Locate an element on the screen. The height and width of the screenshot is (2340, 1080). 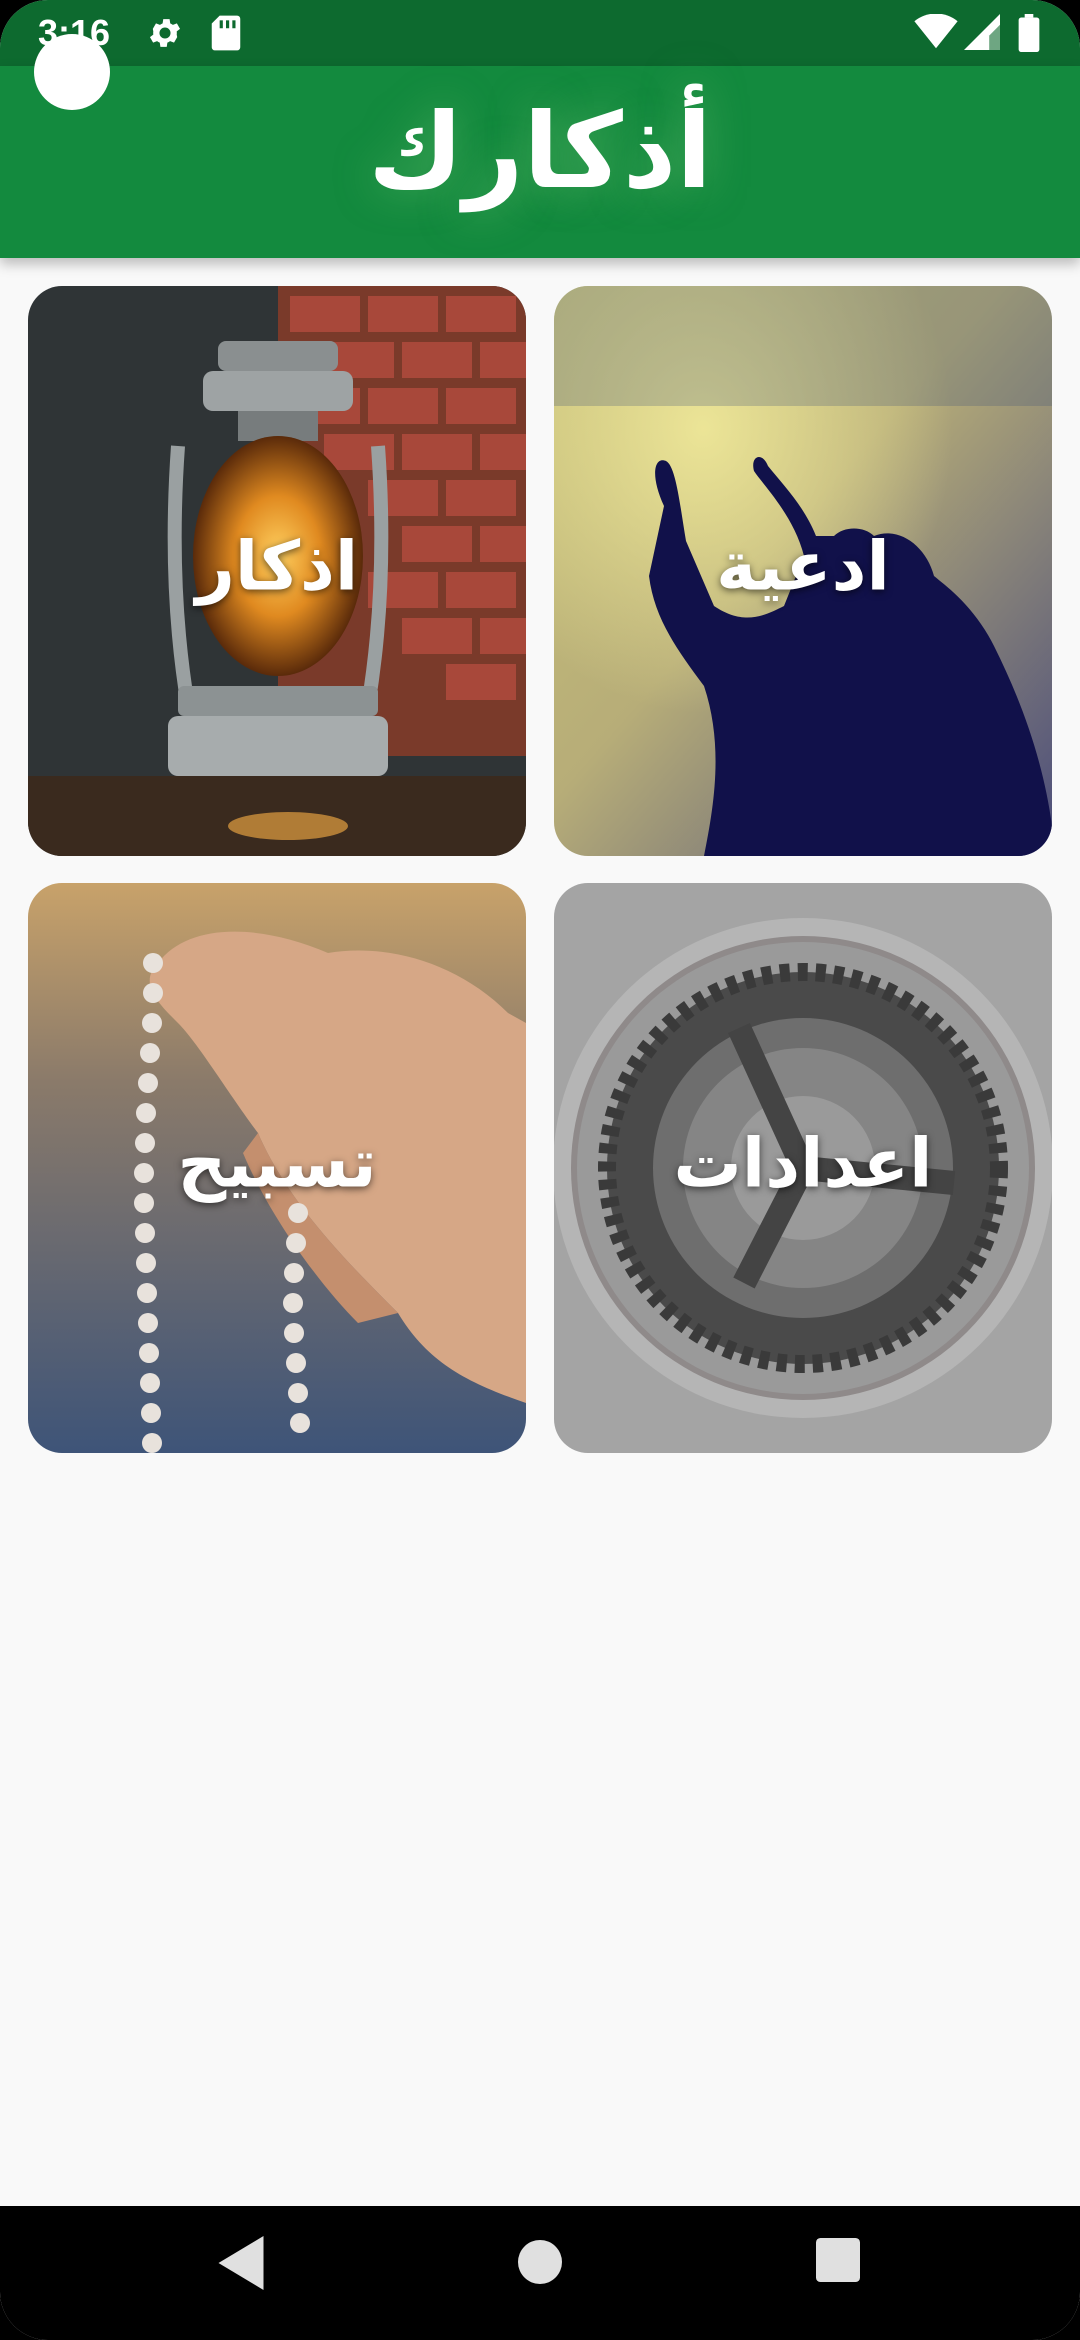
app-title: أذكارك is located at coordinates (540, 151).